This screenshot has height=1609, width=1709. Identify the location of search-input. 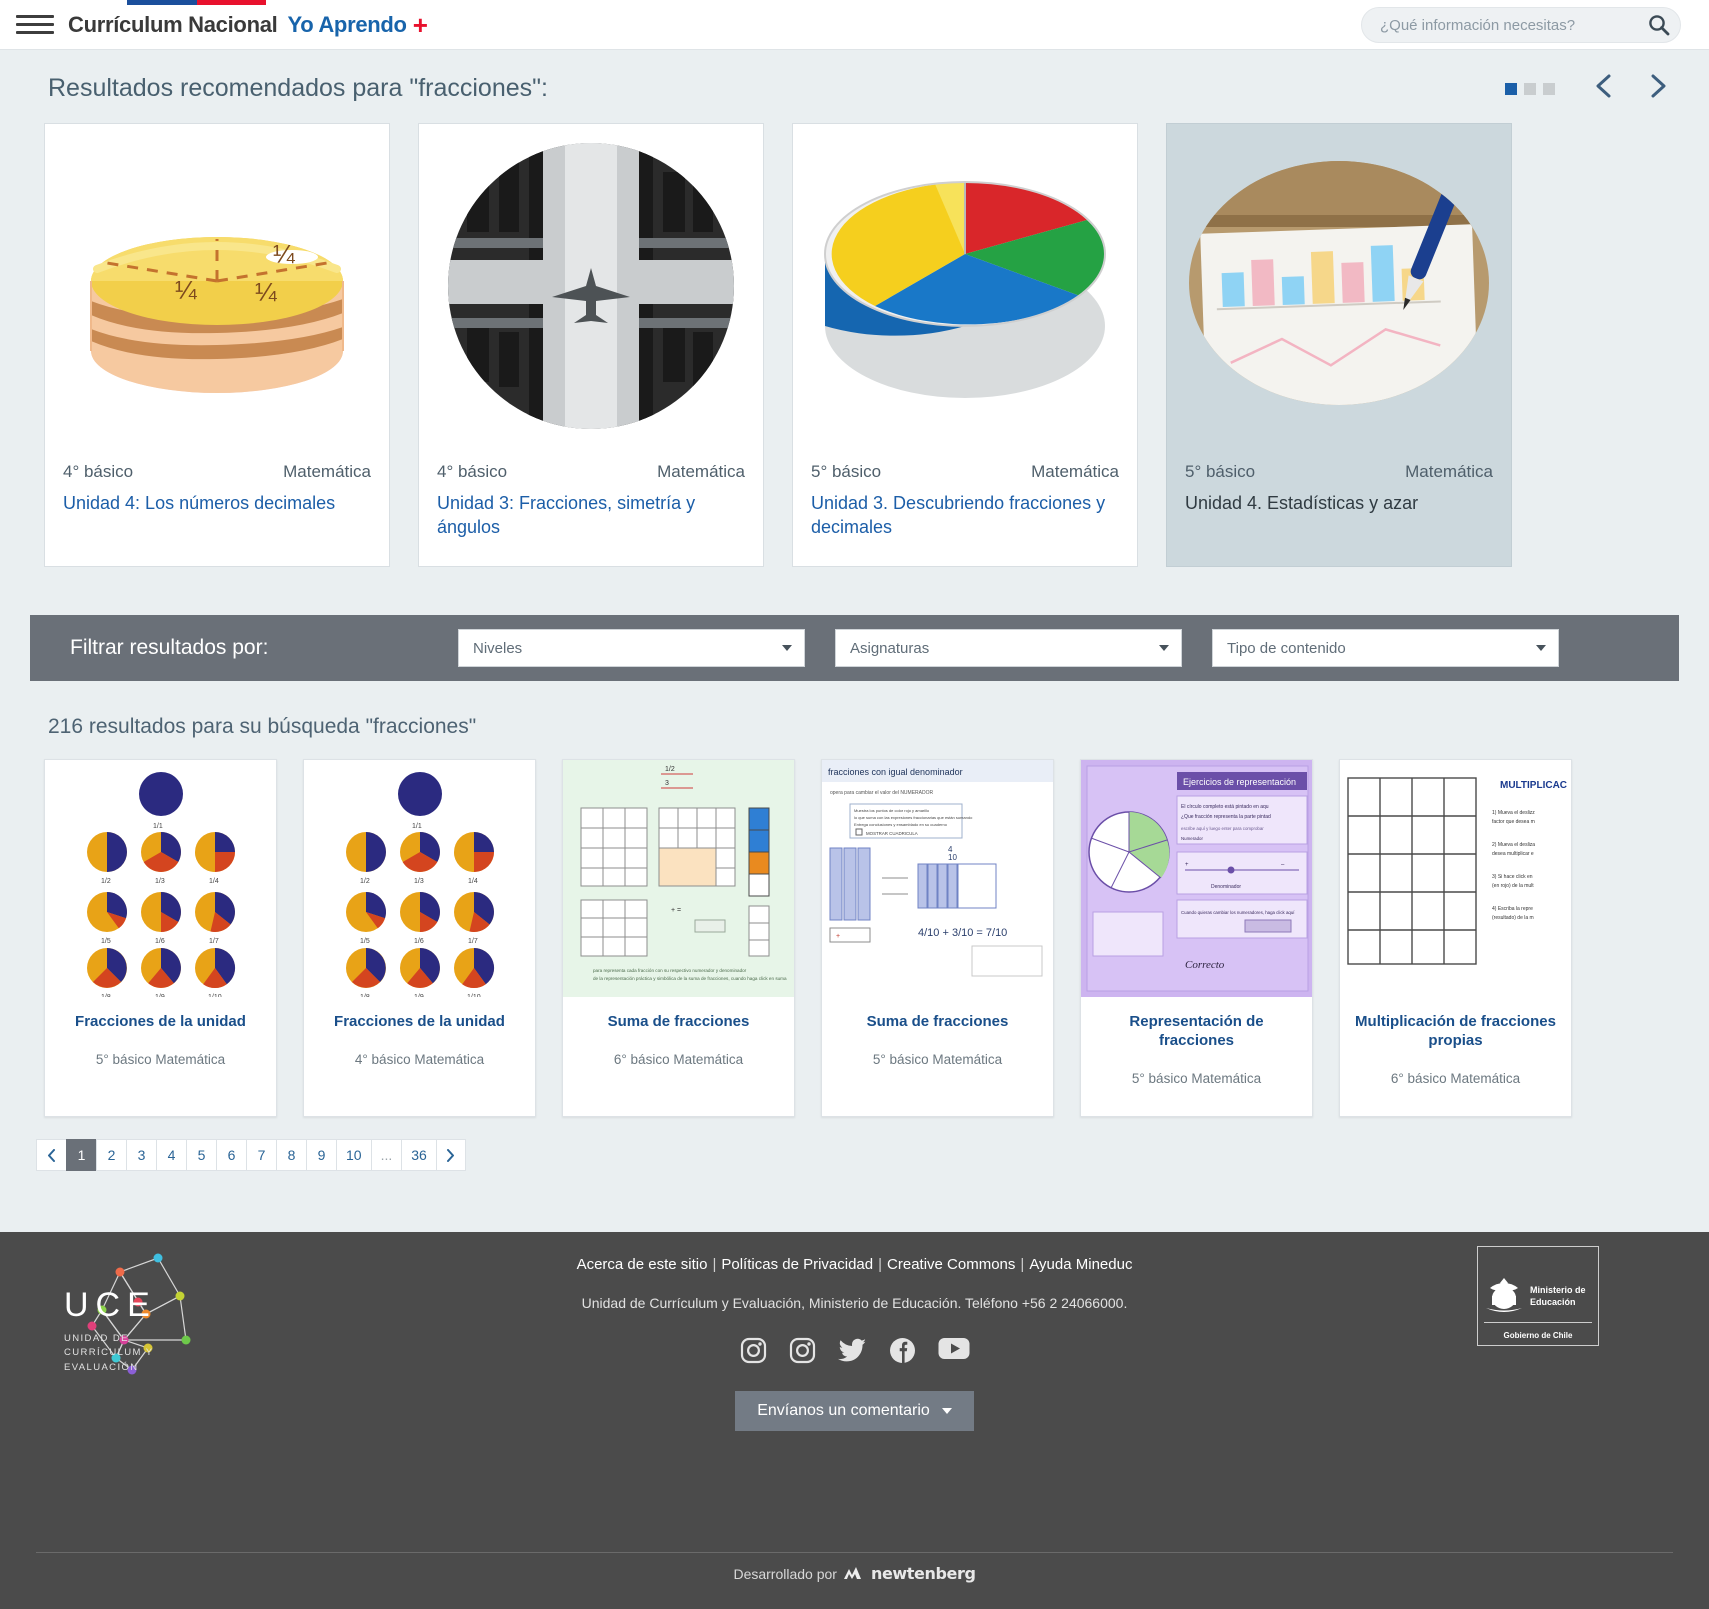
(1500, 25).